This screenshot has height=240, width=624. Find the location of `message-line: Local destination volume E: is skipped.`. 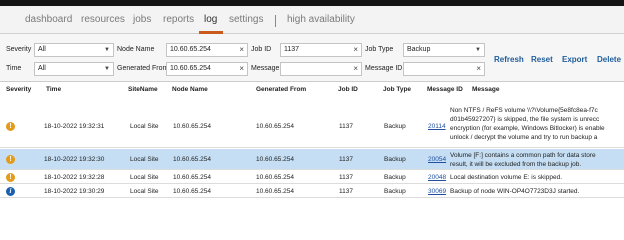

message-line: Local destination volume E: is skipped. is located at coordinates (506, 177).